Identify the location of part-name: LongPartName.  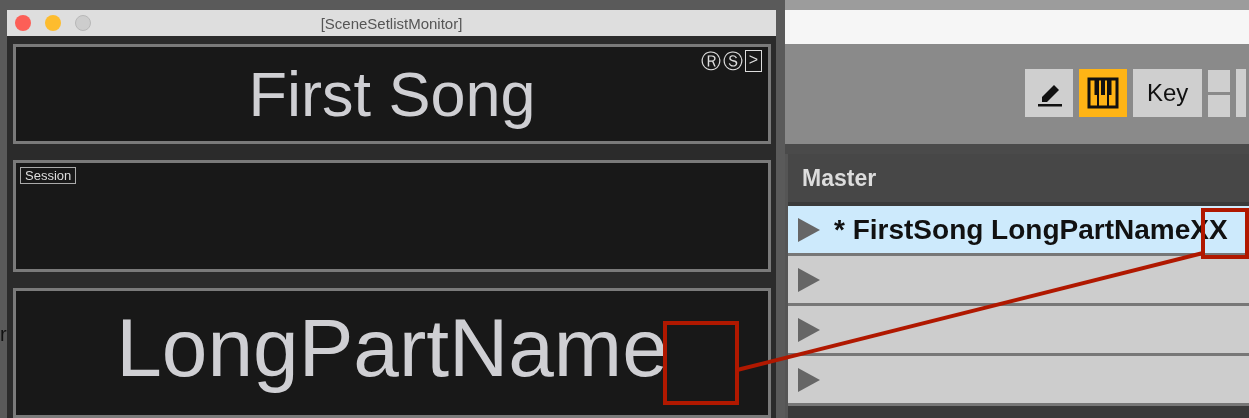
(392, 348).